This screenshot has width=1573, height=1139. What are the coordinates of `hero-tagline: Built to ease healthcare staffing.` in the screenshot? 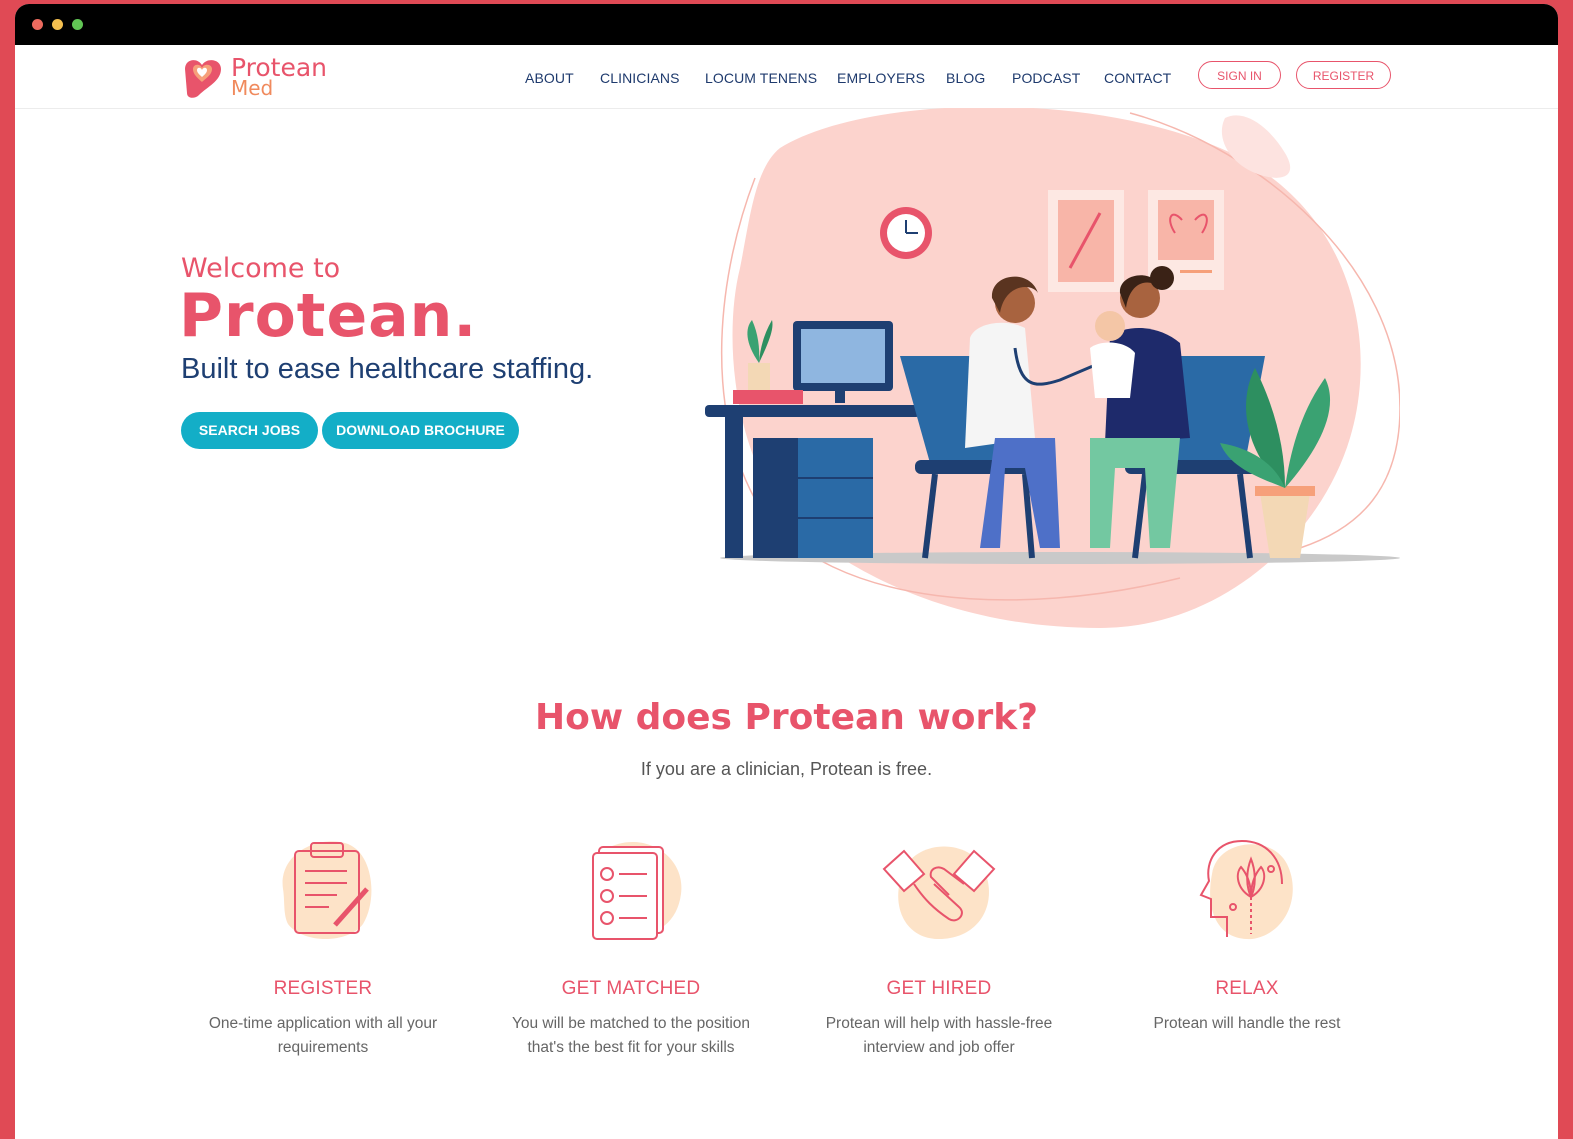 It's located at (387, 369).